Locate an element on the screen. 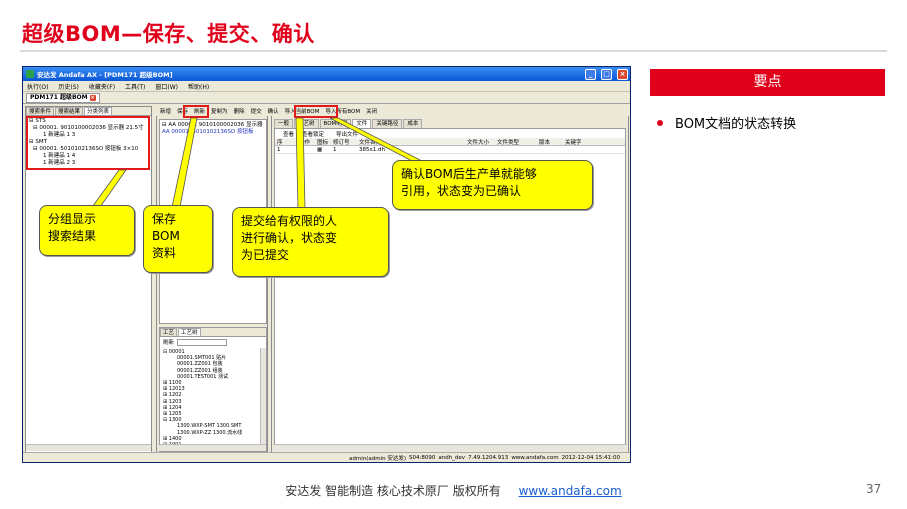 This screenshot has height=509, width=907. tab-process: 工艺 is located at coordinates (169, 332).